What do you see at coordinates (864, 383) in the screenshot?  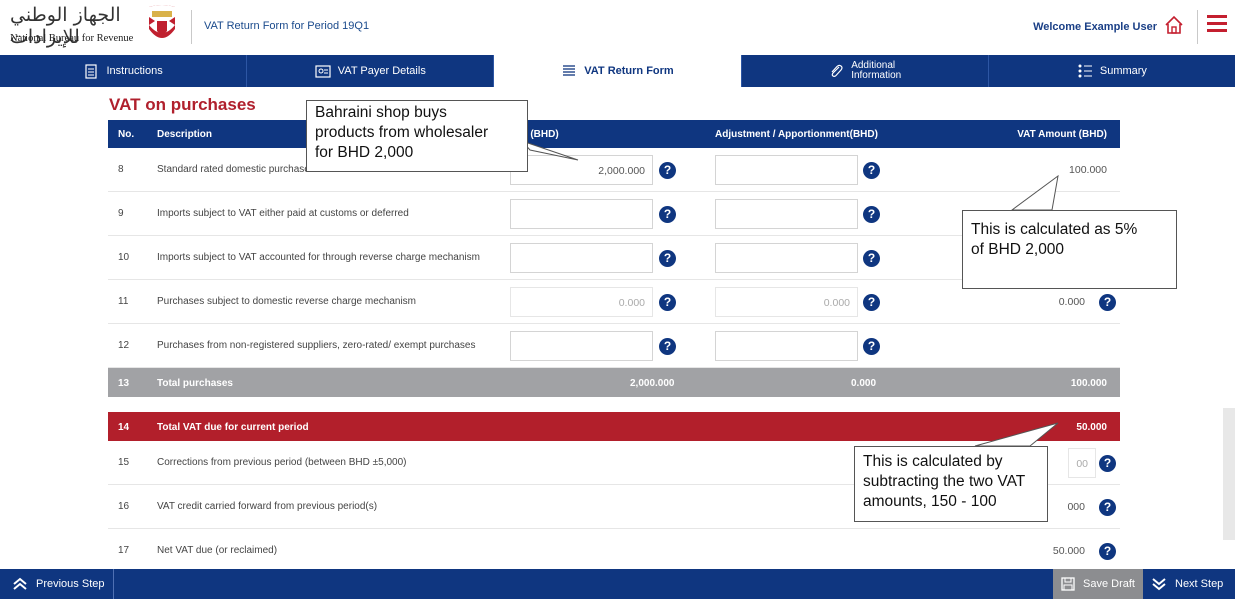 I see `total-adjustment: 0.000` at bounding box center [864, 383].